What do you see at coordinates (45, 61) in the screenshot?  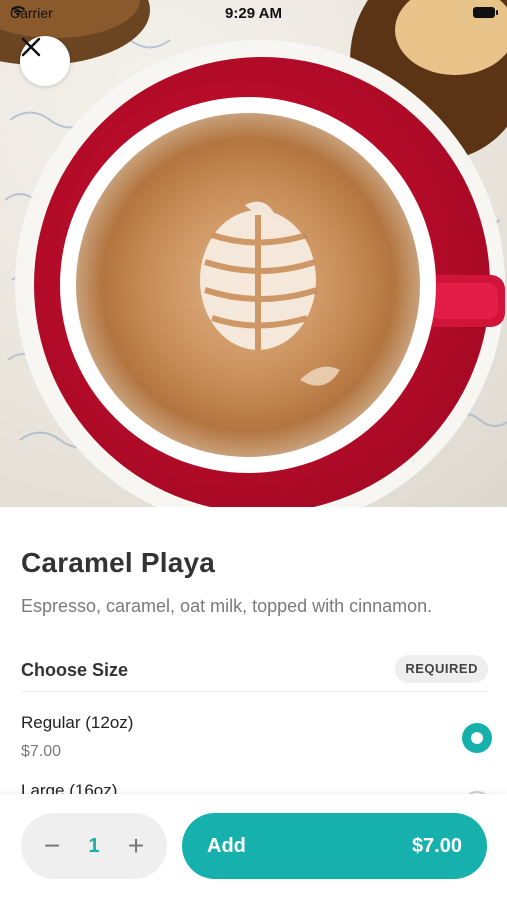 I see `close-button` at bounding box center [45, 61].